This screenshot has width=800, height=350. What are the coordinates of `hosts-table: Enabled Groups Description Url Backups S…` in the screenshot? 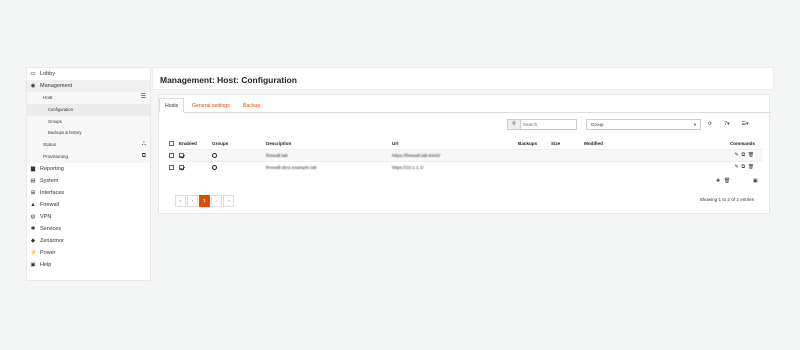 It's located at (466, 155).